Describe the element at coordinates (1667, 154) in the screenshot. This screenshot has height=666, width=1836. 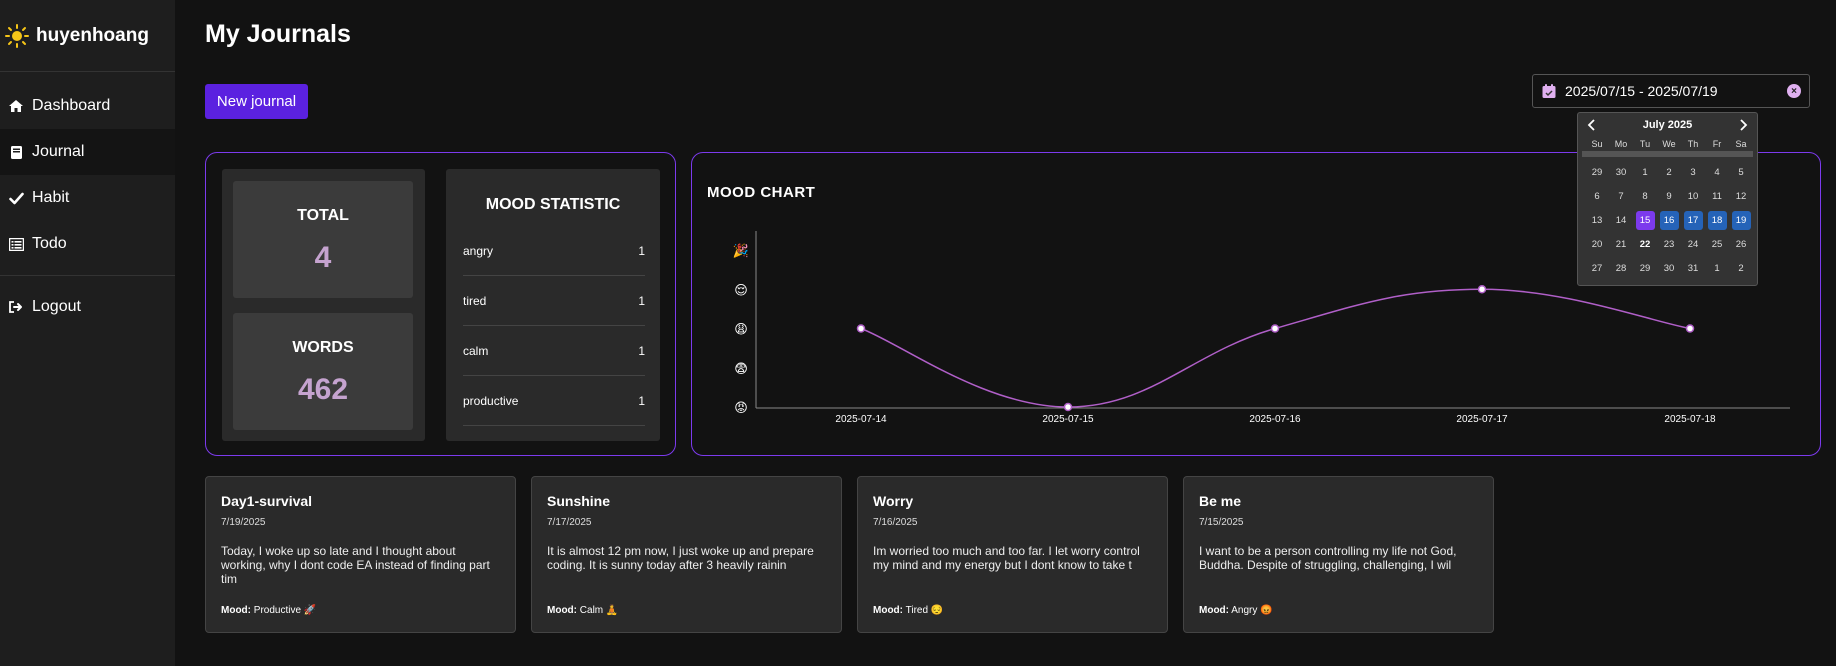
I see `calendar-divider` at that location.